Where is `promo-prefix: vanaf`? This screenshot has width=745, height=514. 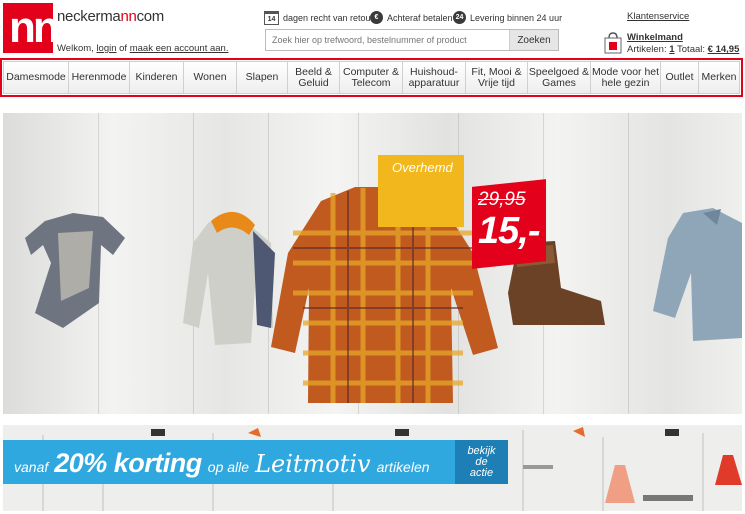
promo-prefix: vanaf is located at coordinates (31, 467).